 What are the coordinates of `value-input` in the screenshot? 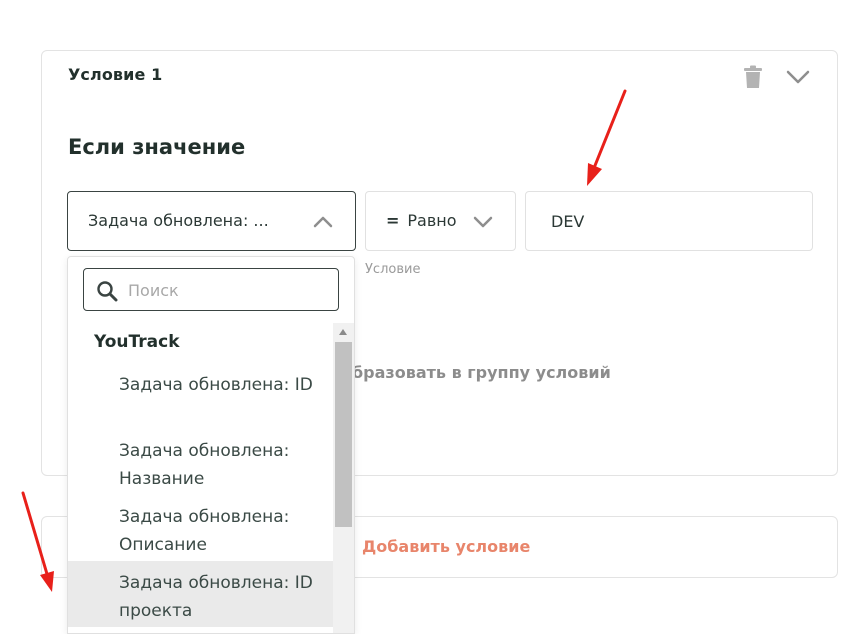 It's located at (669, 221).